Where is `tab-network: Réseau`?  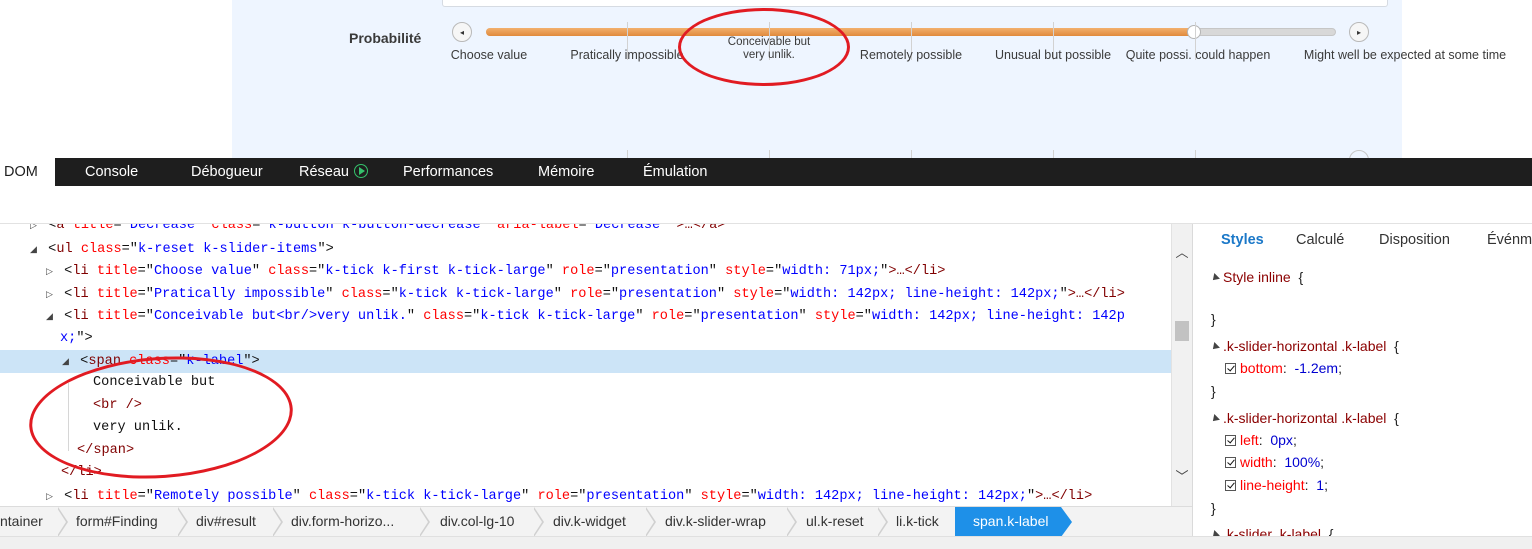 tab-network: Réseau is located at coordinates (333, 172).